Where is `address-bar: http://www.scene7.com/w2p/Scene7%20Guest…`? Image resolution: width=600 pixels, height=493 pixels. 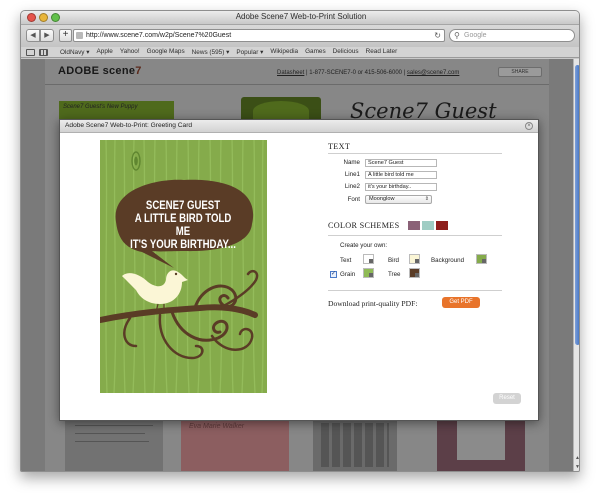 address-bar: http://www.scene7.com/w2p/Scene7%20Guest… is located at coordinates (259, 35).